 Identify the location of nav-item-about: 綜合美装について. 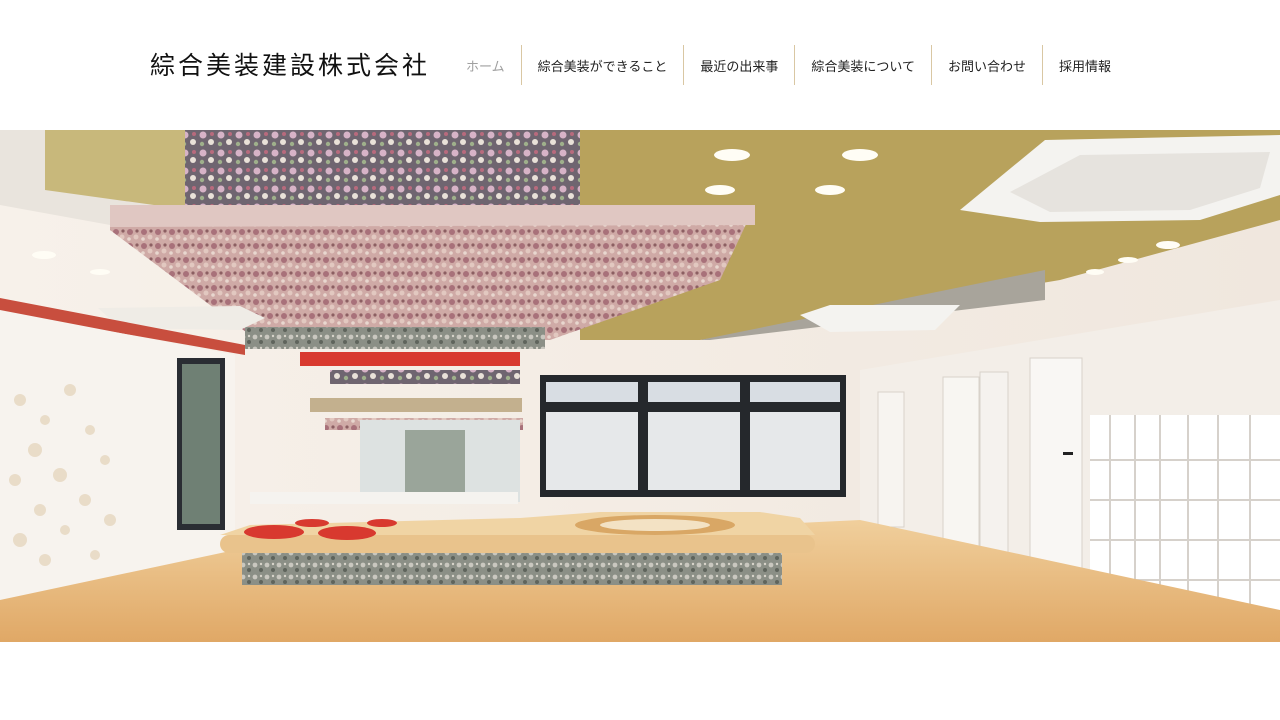
(862, 65).